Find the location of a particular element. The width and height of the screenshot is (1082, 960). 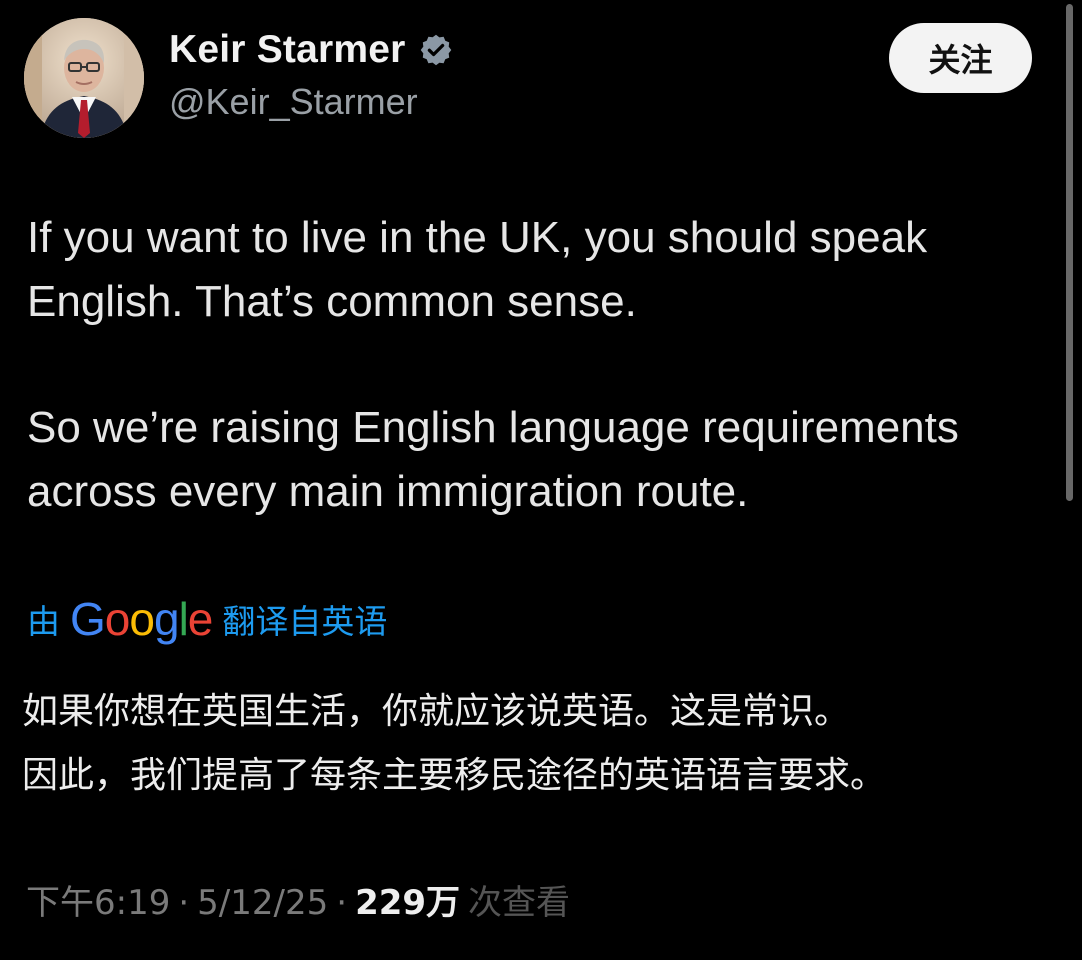

translated-line-2: 因此，我们提高了每条主要移民途径的英语语言要求。 is located at coordinates (454, 775).